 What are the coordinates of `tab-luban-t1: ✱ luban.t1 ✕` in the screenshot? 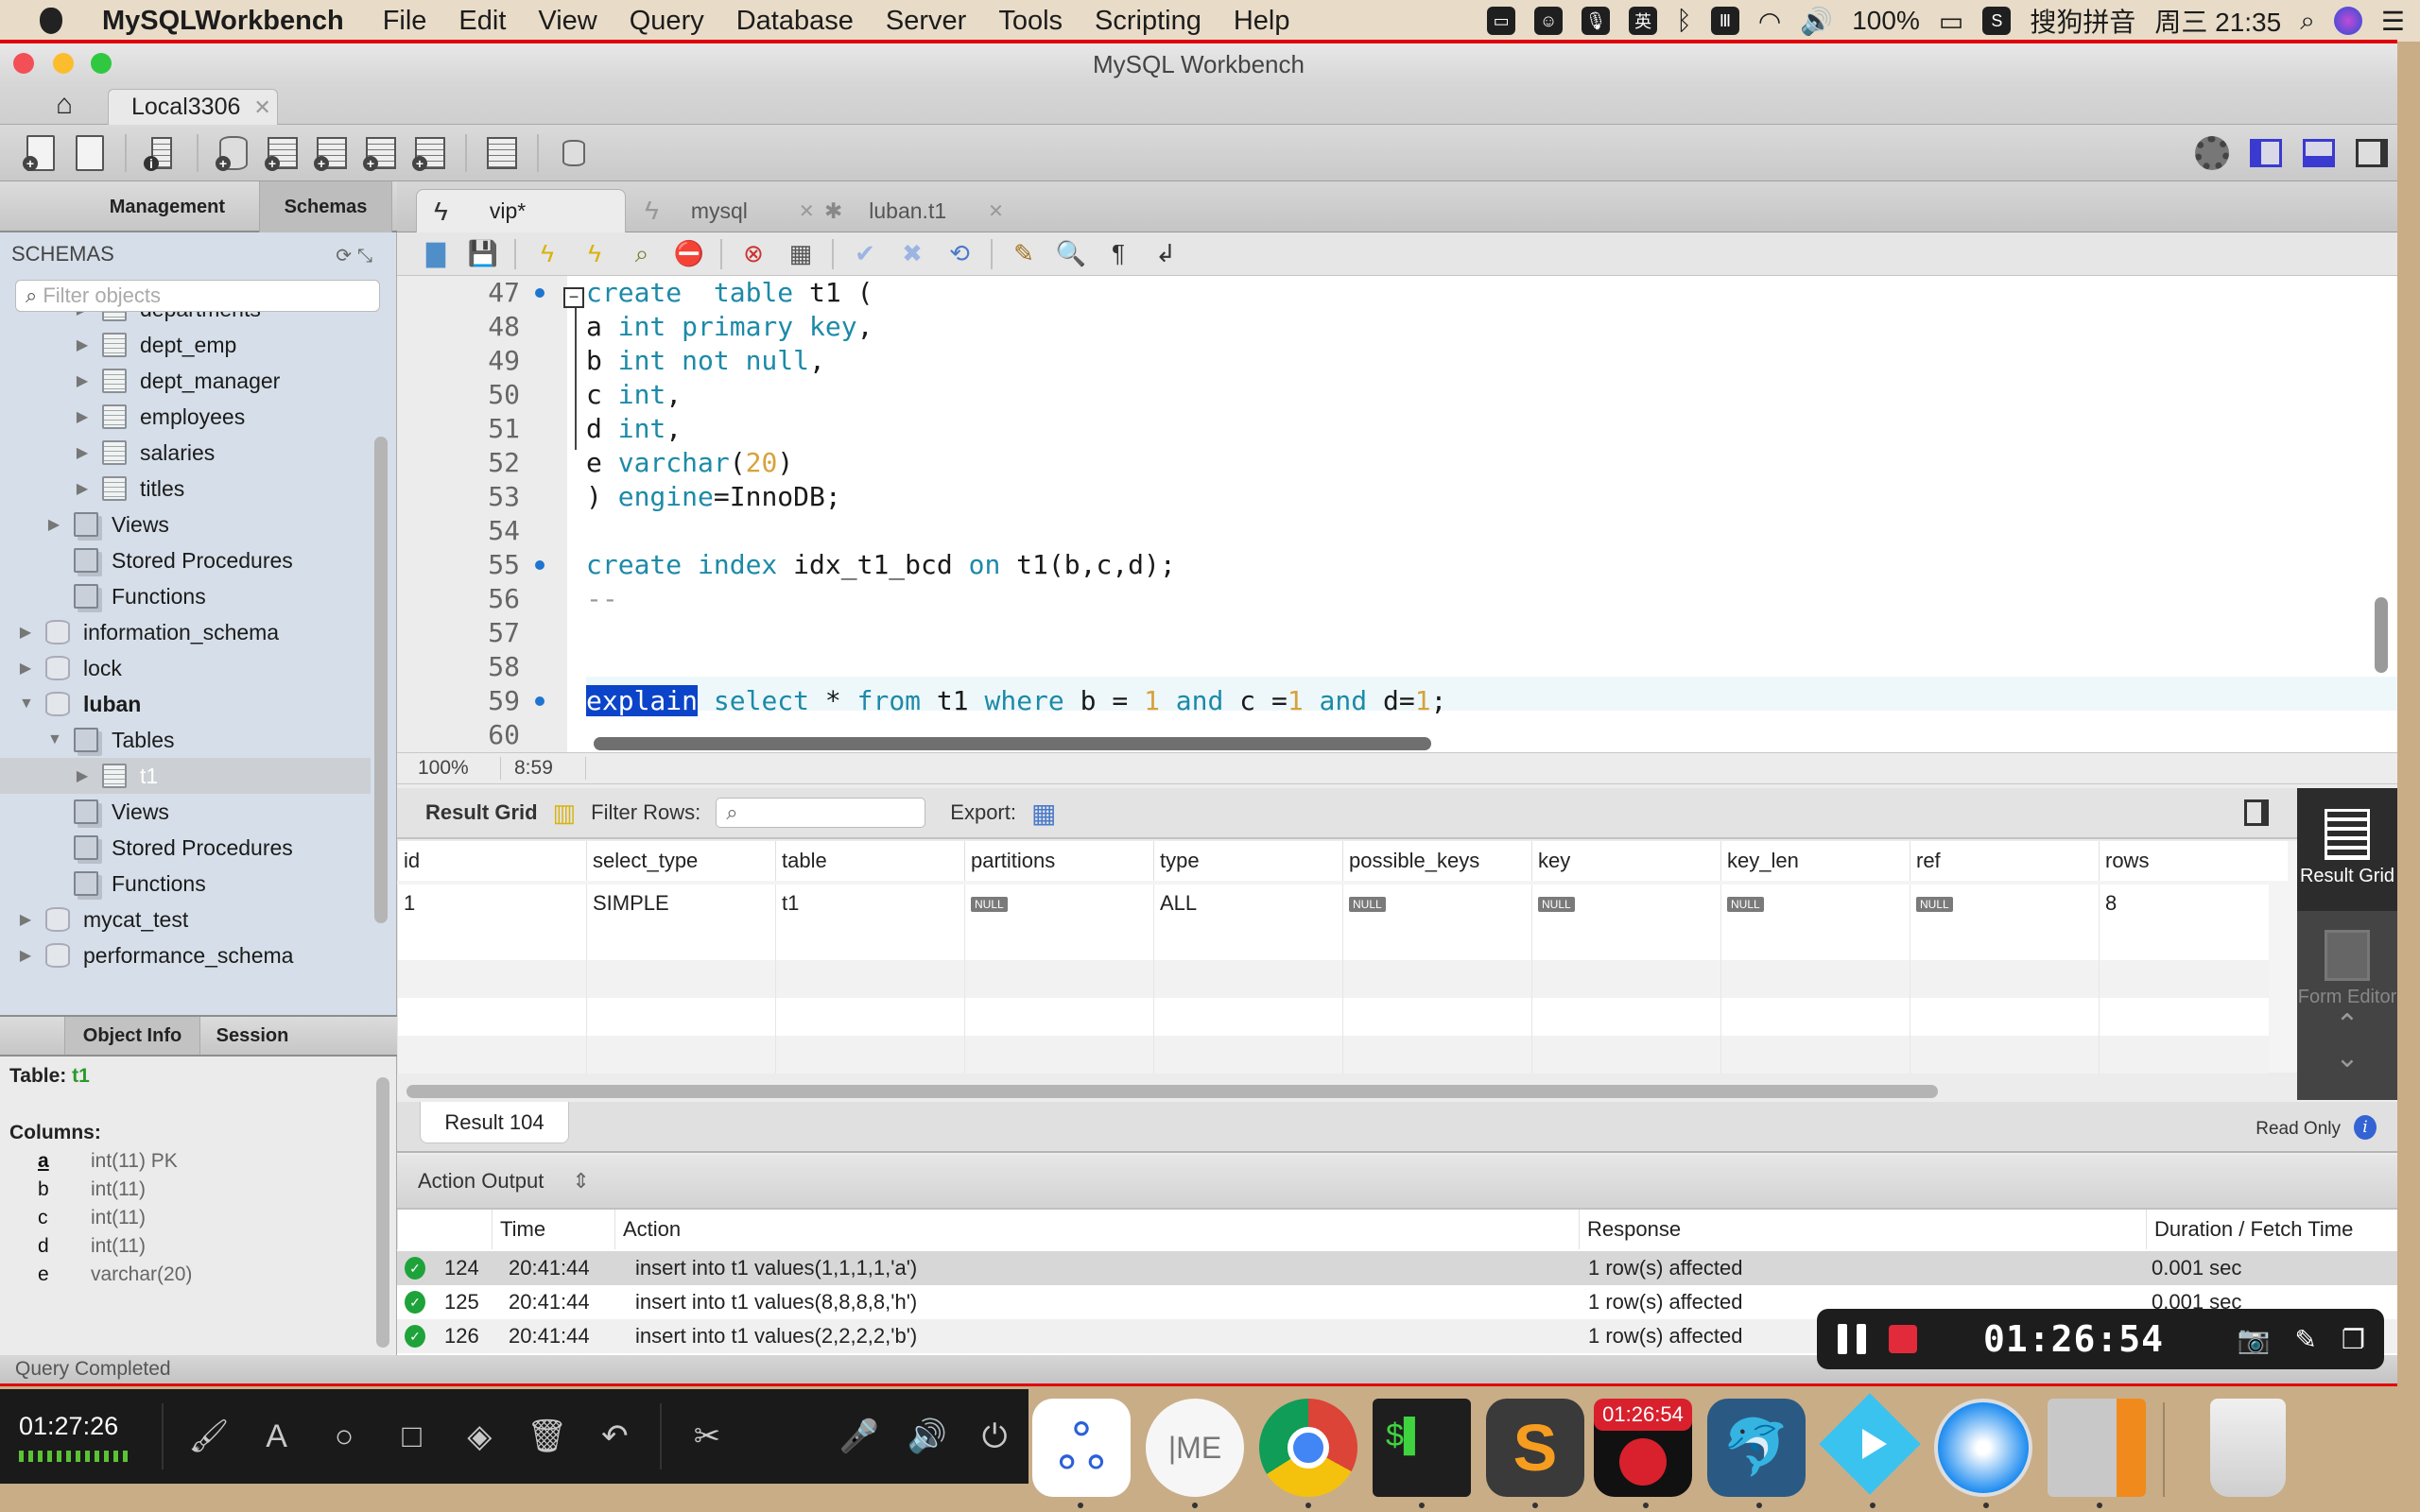 It's located at (914, 210).